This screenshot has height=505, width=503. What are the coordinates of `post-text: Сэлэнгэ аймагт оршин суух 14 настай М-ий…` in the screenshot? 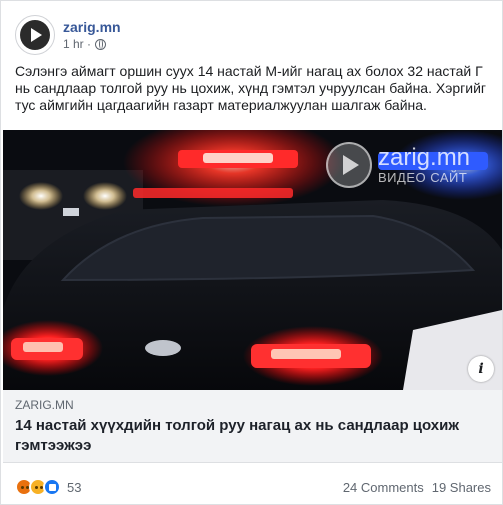 It's located at (250, 88).